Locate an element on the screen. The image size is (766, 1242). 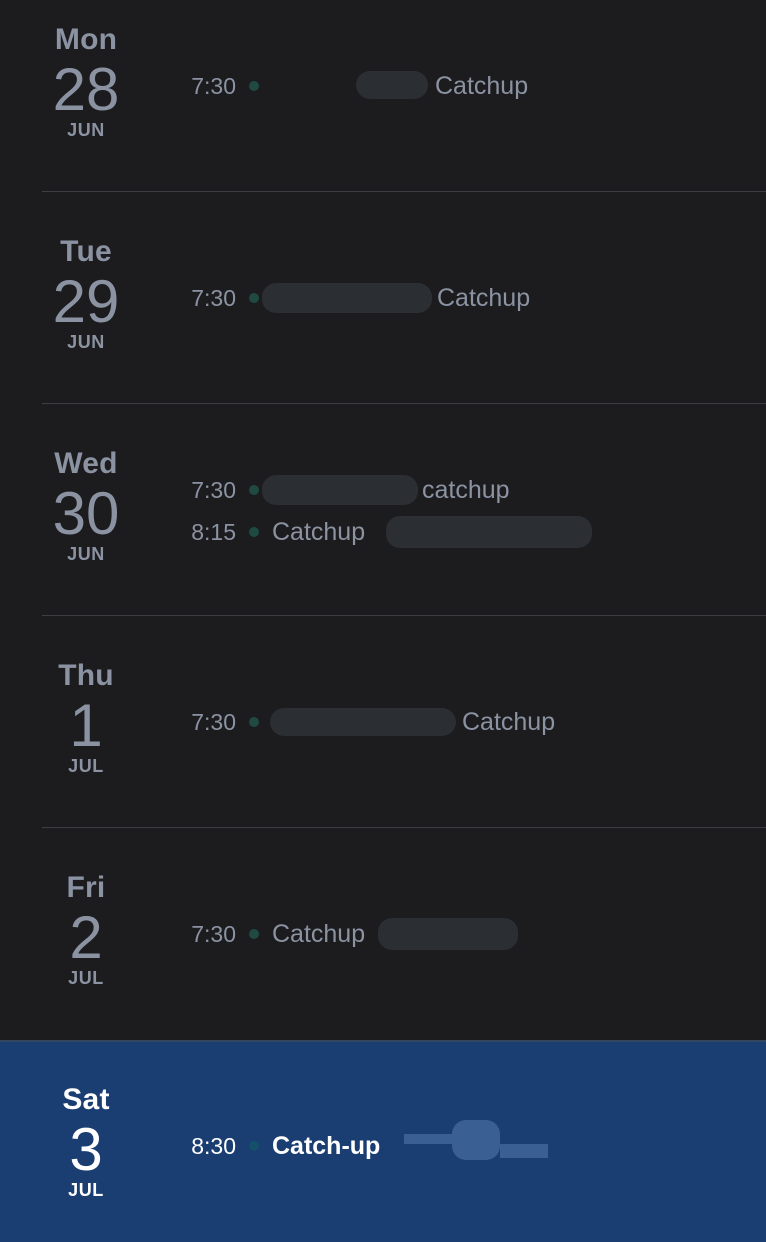
event-item: 8:30 Catch-up is located at coordinates (383, 1143).